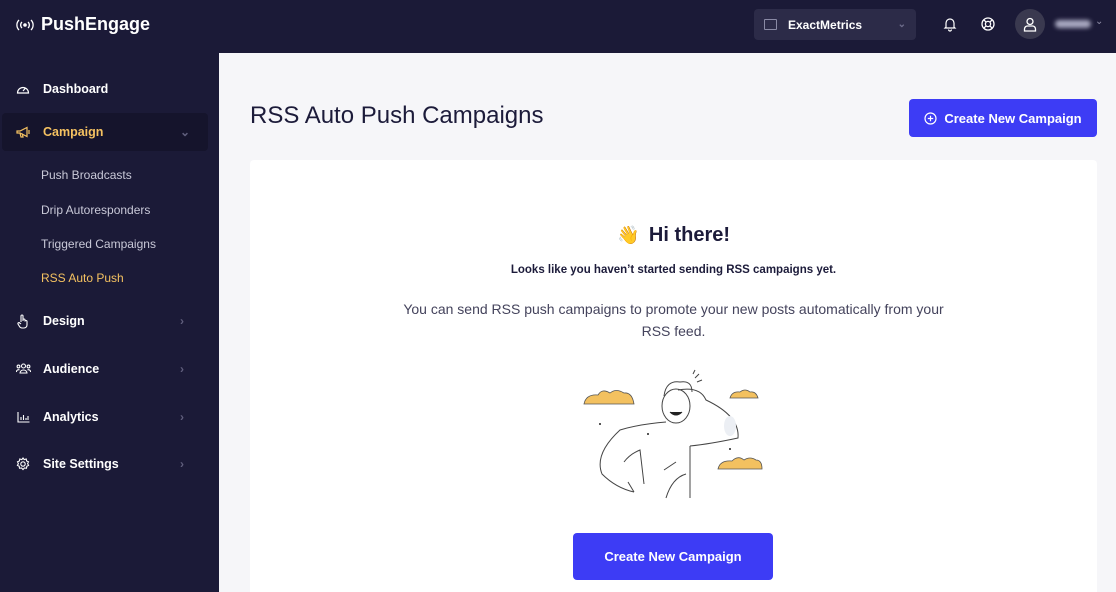 The width and height of the screenshot is (1116, 592). I want to click on page-title: RSS Auto Push Campaigns, so click(397, 115).